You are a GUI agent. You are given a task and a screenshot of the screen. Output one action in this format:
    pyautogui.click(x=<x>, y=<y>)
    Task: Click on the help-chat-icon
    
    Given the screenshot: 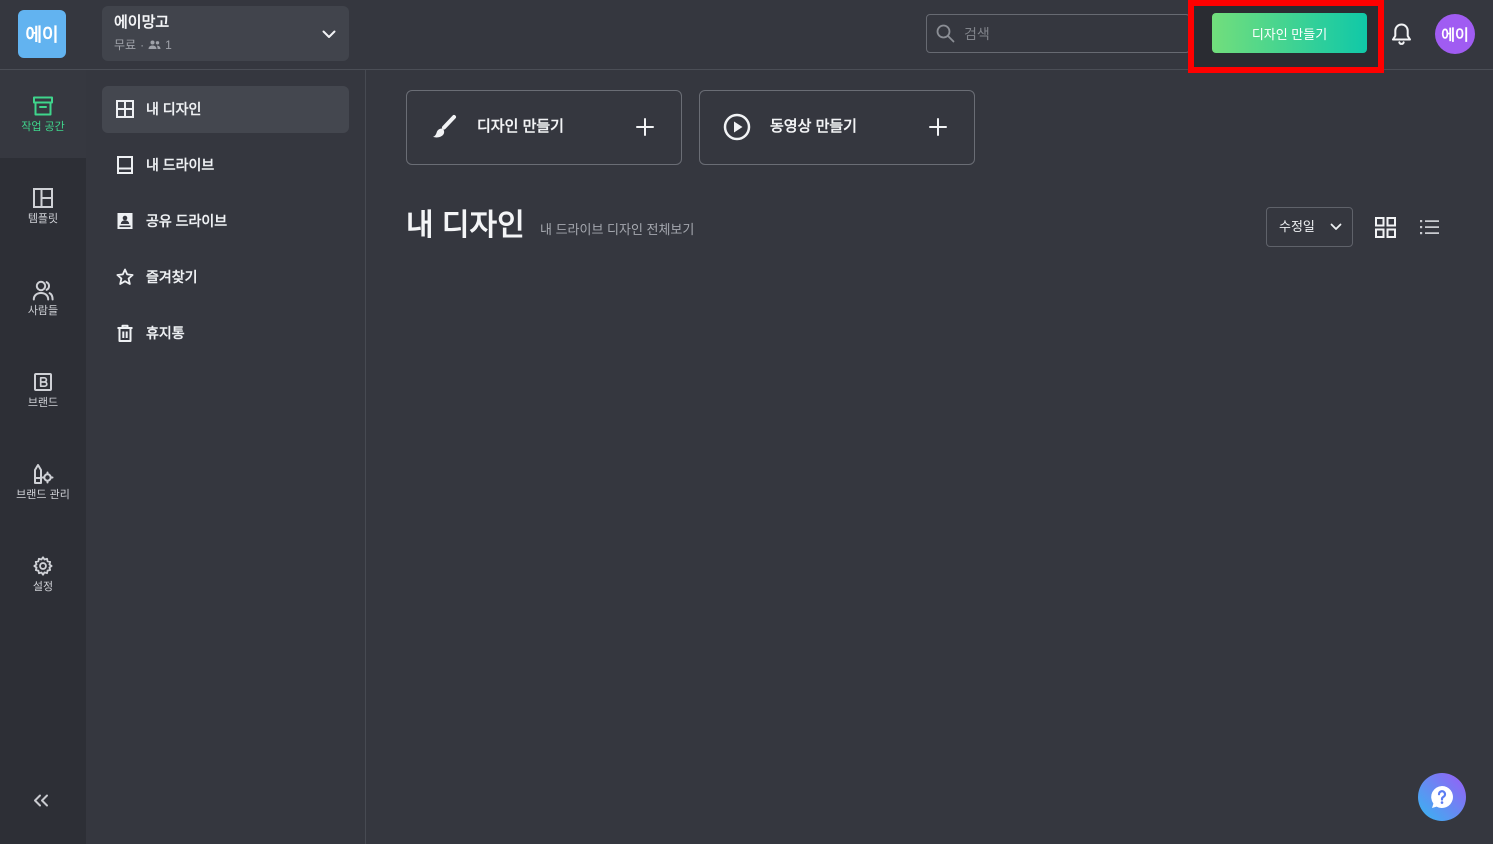 What is the action you would take?
    pyautogui.click(x=1442, y=797)
    